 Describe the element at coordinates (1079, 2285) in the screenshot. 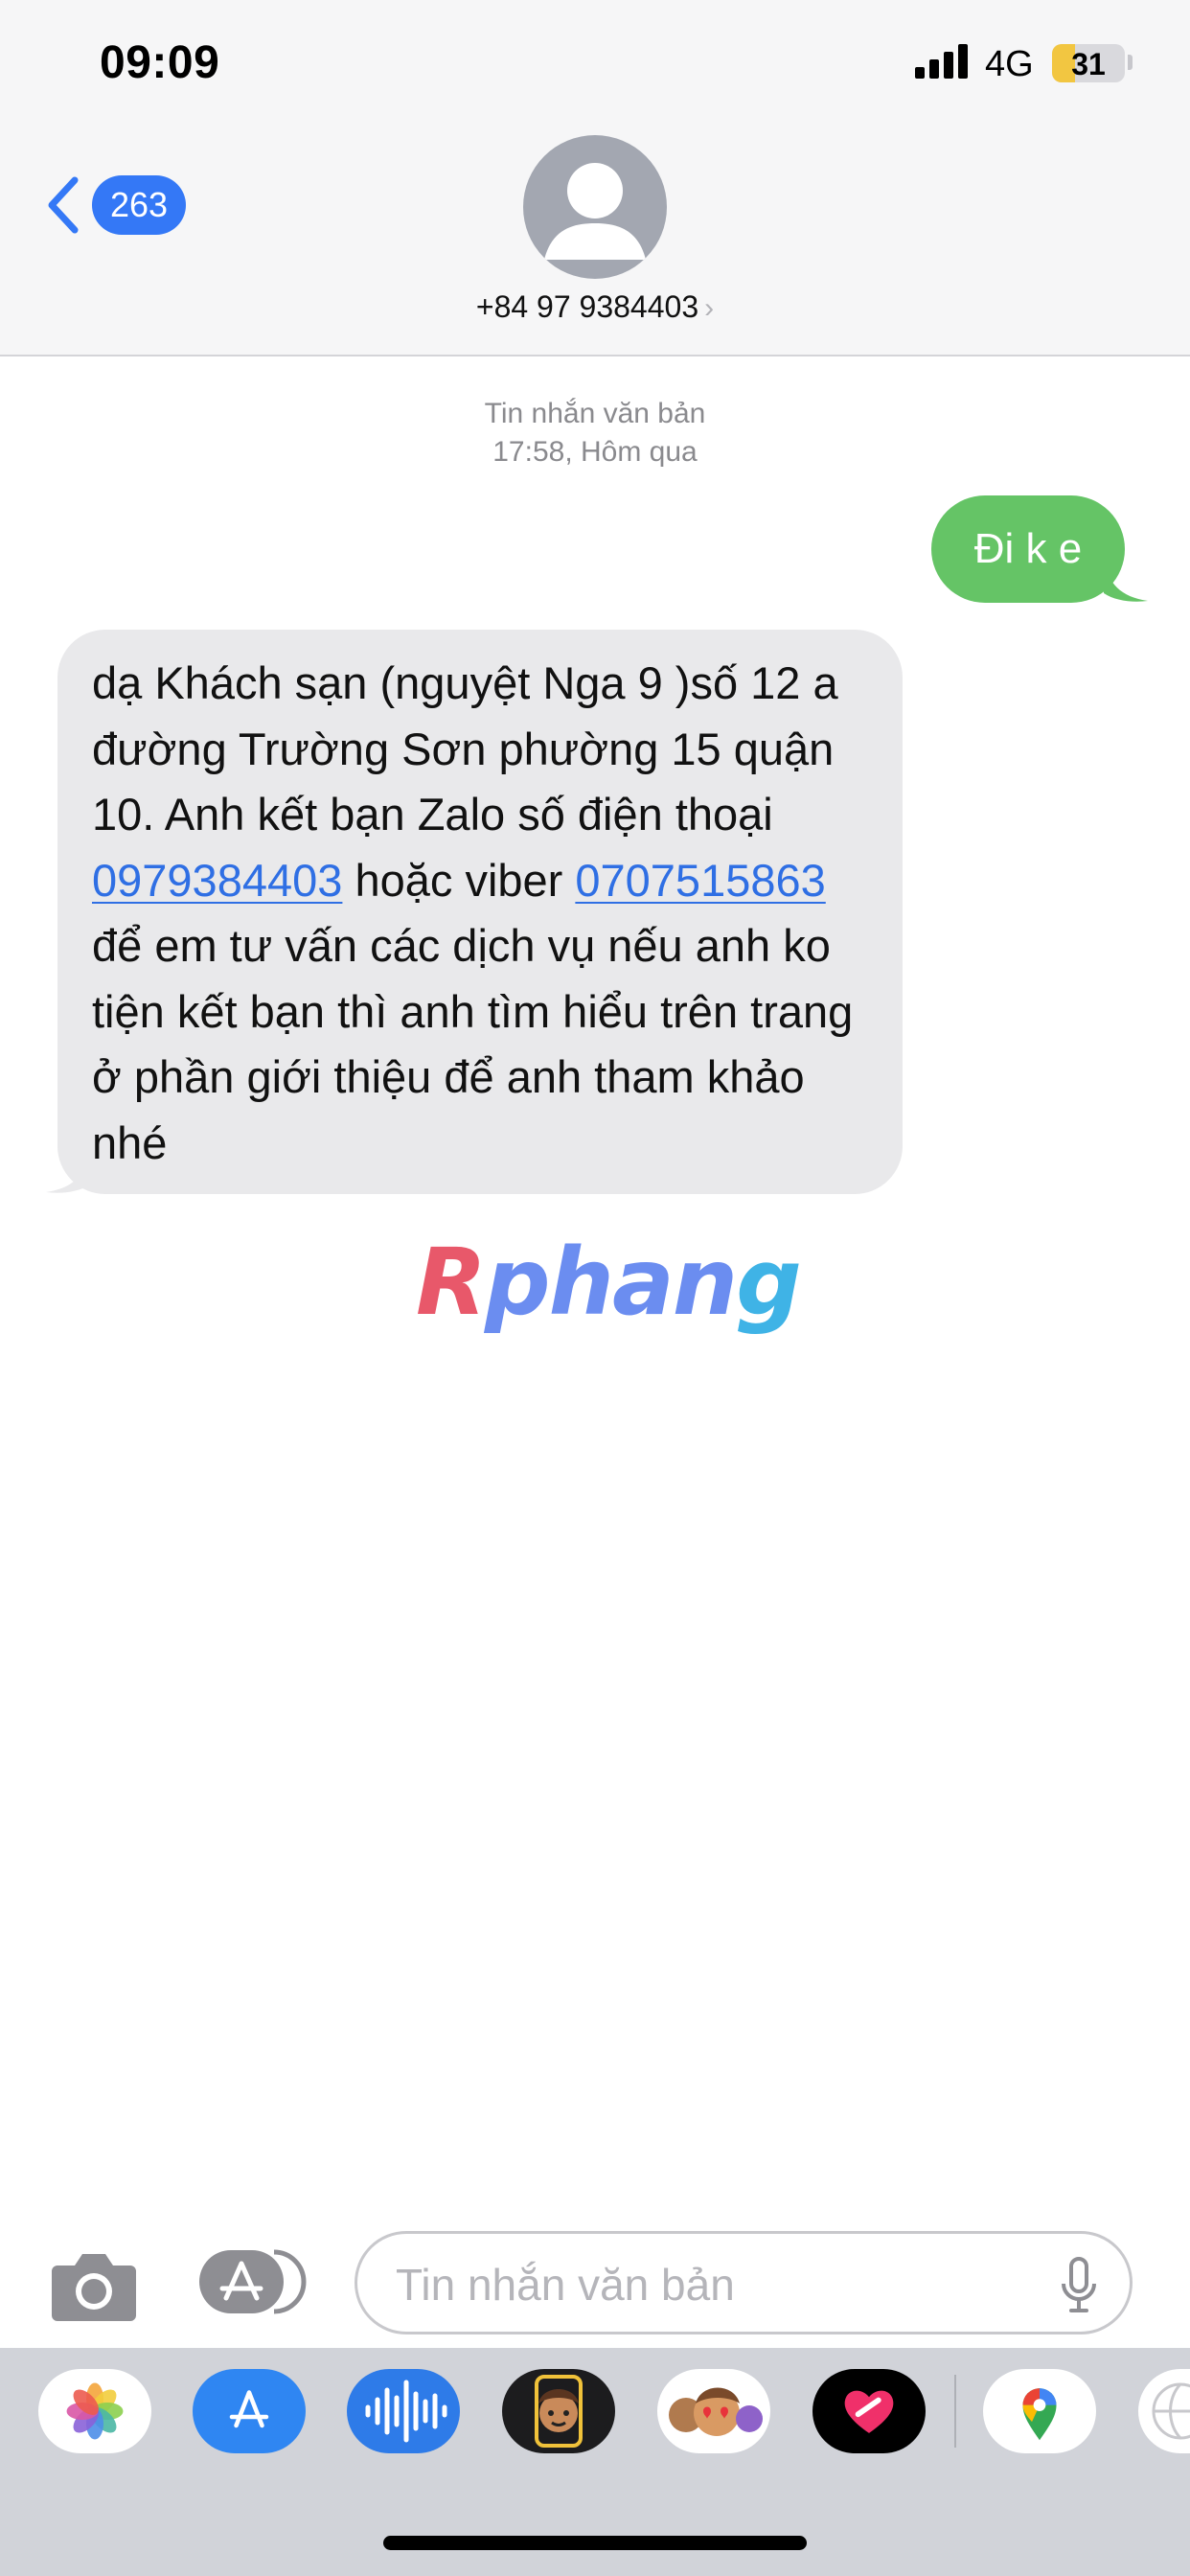

I see `microphone-icon` at that location.